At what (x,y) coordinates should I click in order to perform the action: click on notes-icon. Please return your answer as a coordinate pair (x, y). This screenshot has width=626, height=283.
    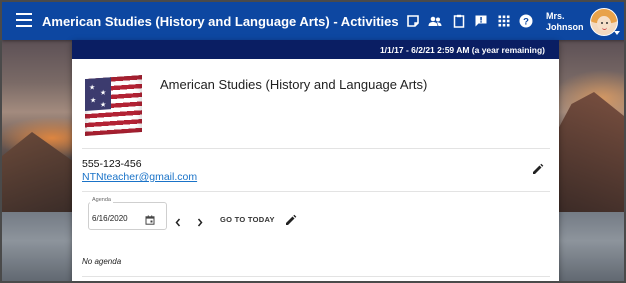
    Looking at the image, I should click on (413, 21).